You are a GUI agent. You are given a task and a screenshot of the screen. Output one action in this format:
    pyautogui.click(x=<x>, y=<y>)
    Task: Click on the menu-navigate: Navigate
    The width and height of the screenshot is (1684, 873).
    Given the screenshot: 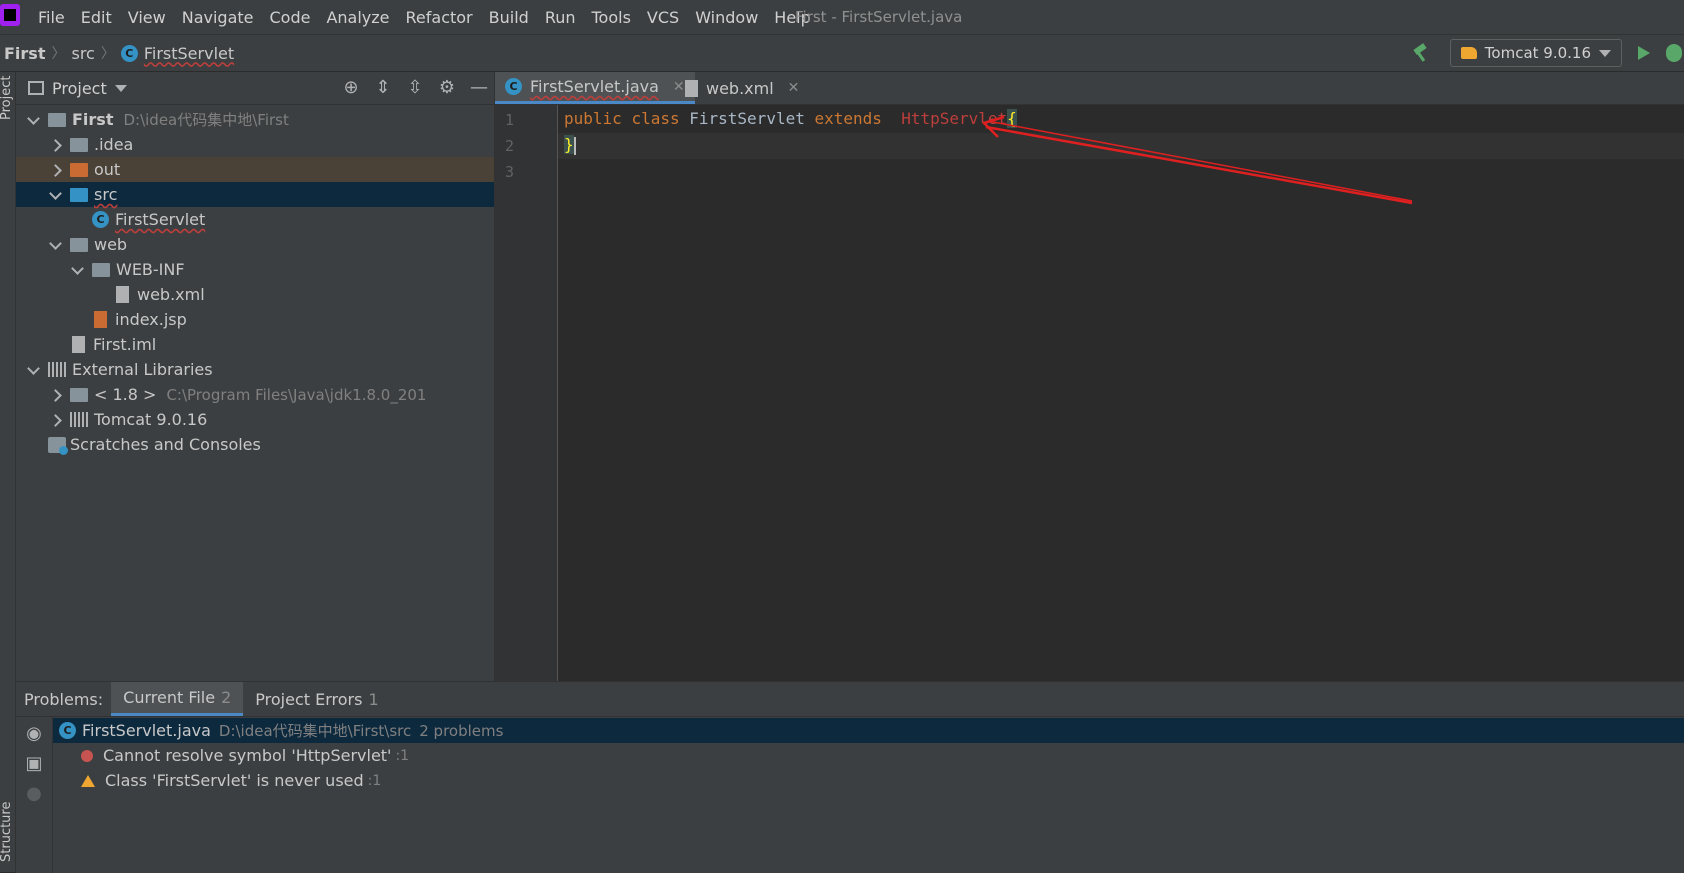 What is the action you would take?
    pyautogui.click(x=218, y=17)
    